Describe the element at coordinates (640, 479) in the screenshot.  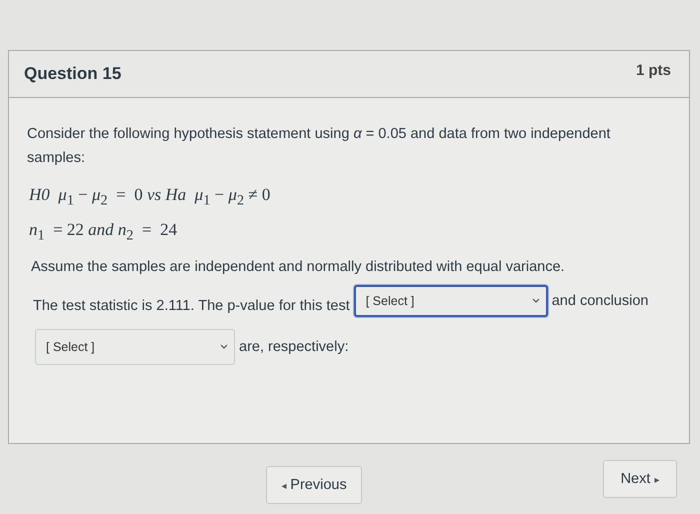
I see `next-button: Next ▸` at that location.